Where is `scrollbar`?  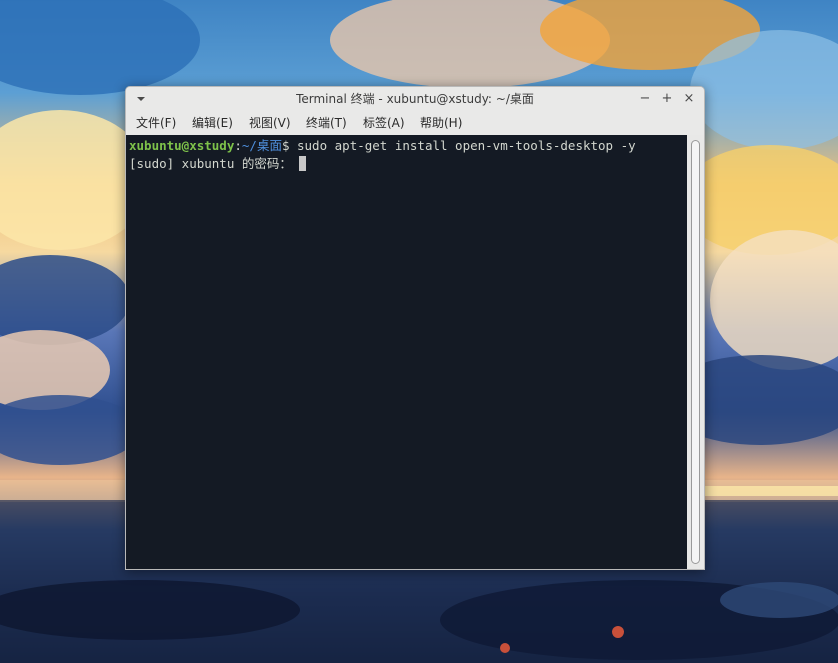
scrollbar is located at coordinates (695, 352).